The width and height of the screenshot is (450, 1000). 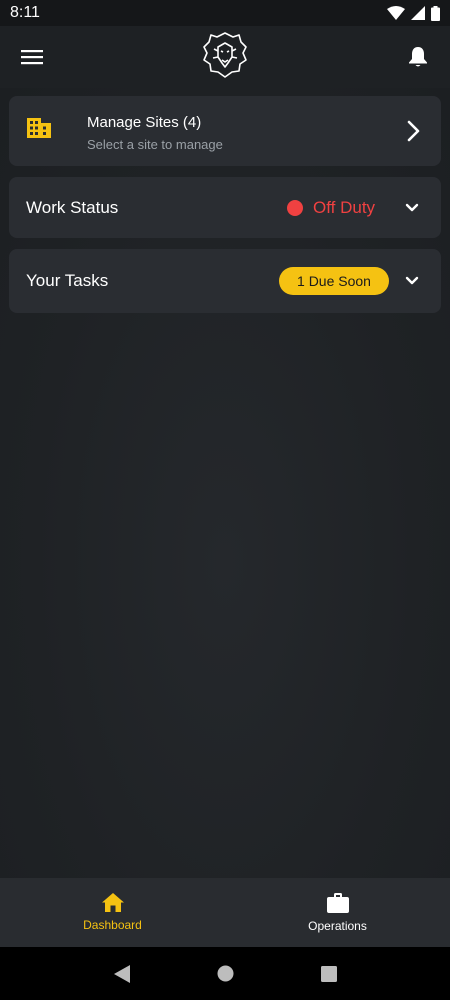 I want to click on nav-operations-label: Operations, so click(x=337, y=925).